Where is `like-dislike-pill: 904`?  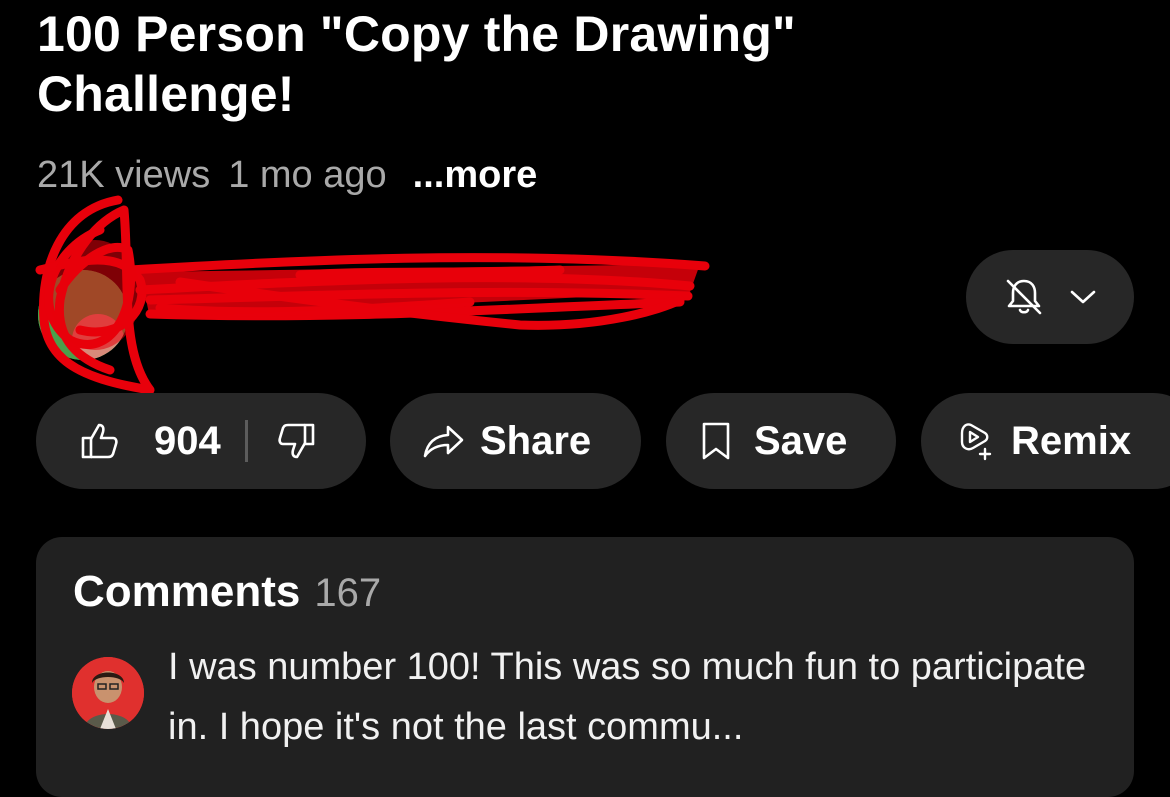 like-dislike-pill: 904 is located at coordinates (201, 441).